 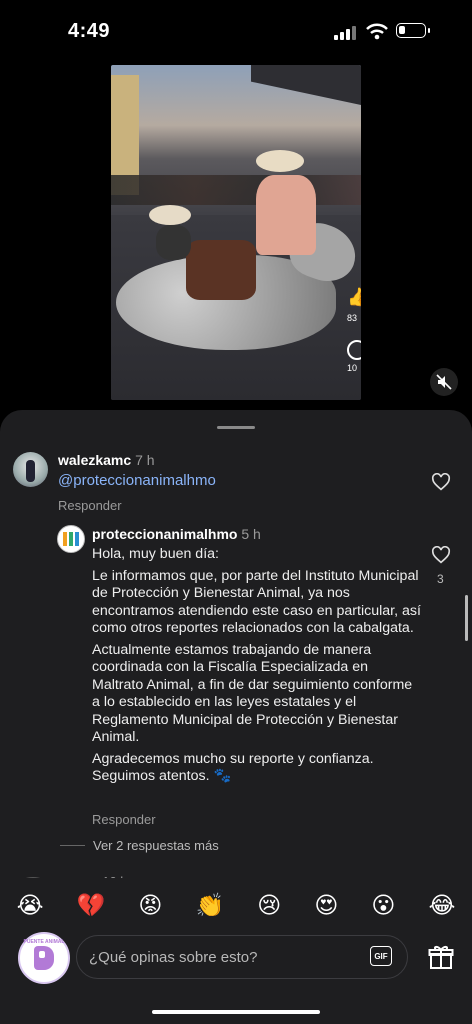 What do you see at coordinates (209, 905) in the screenshot?
I see `emoji-button: 👏` at bounding box center [209, 905].